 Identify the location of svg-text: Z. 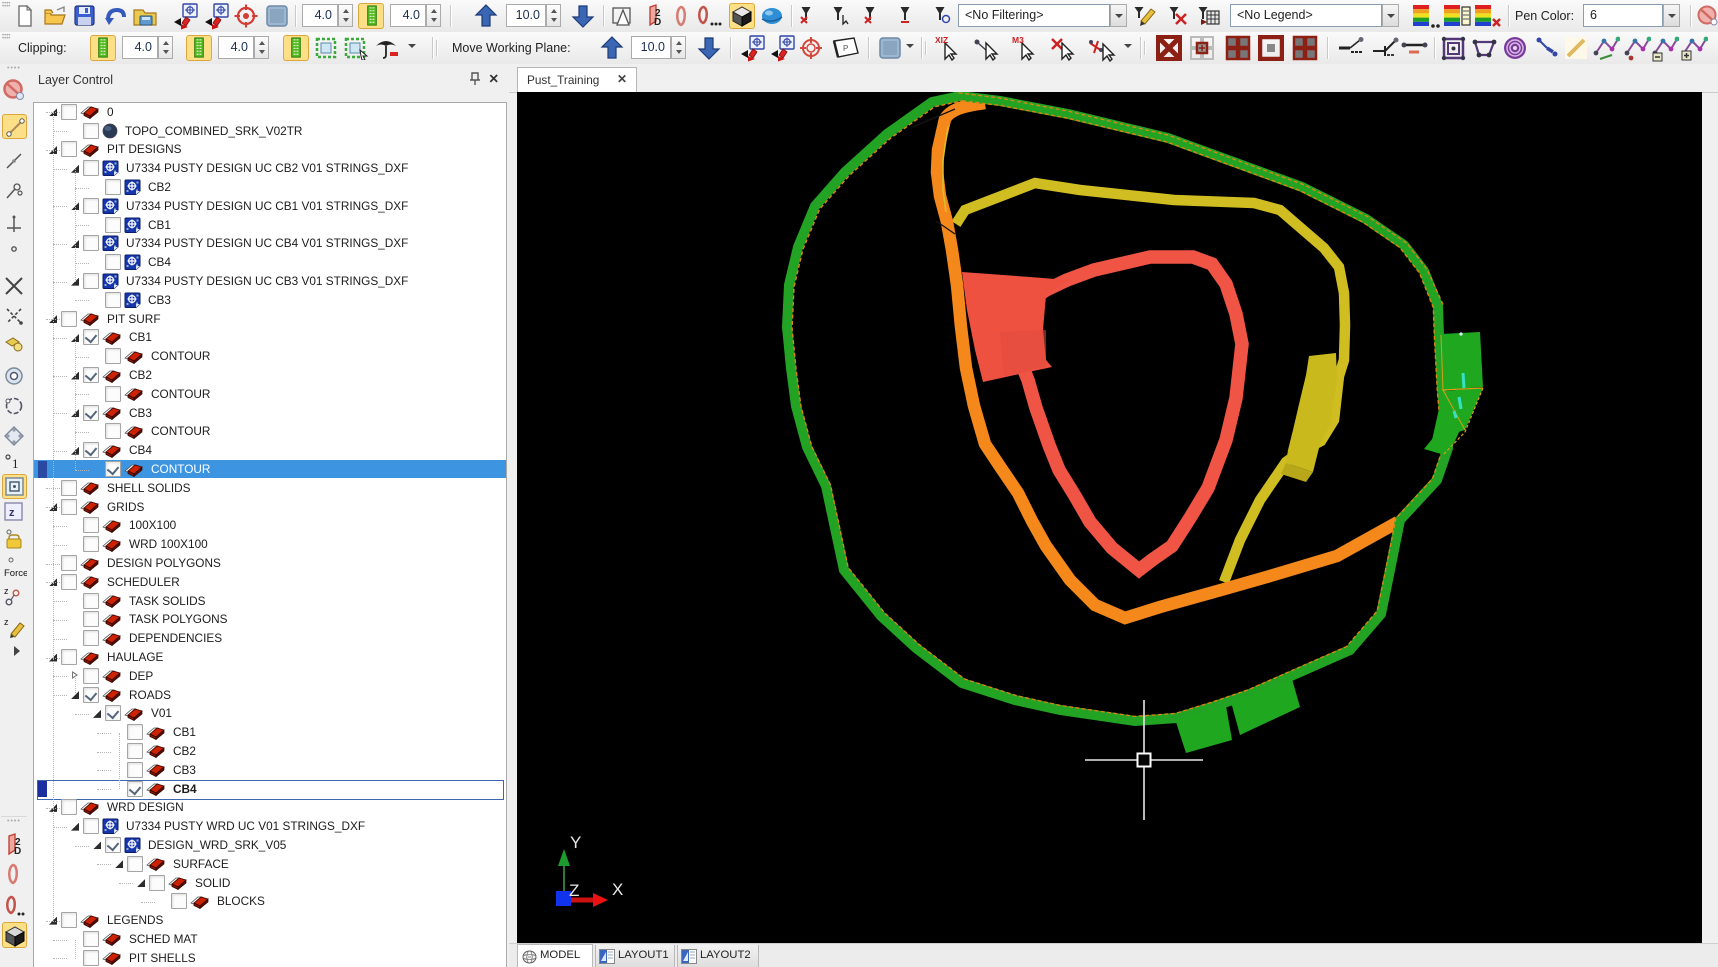
(574, 890).